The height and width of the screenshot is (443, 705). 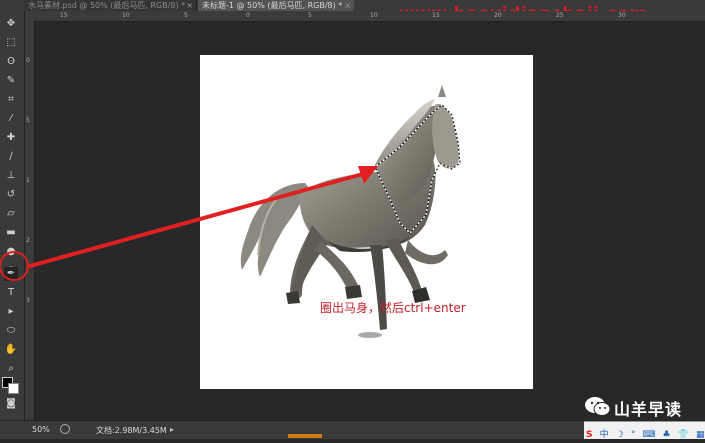 What do you see at coordinates (305, 436) in the screenshot?
I see `progress-indicator` at bounding box center [305, 436].